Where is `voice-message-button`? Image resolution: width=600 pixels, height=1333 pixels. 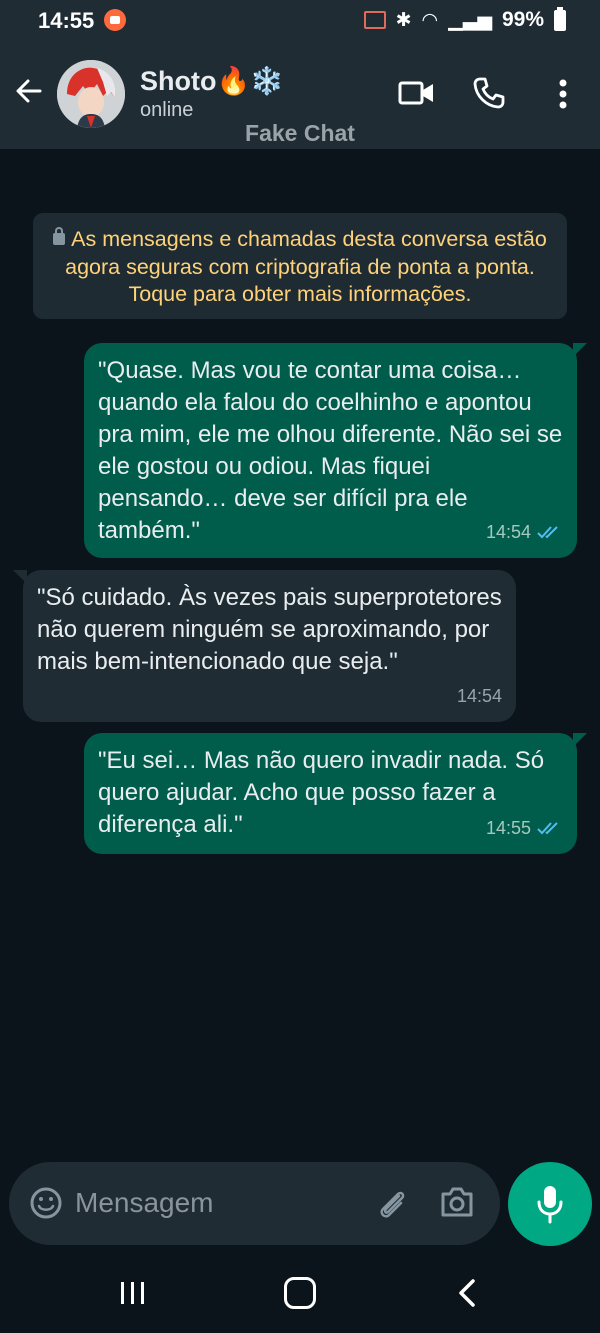
voice-message-button is located at coordinates (550, 1204).